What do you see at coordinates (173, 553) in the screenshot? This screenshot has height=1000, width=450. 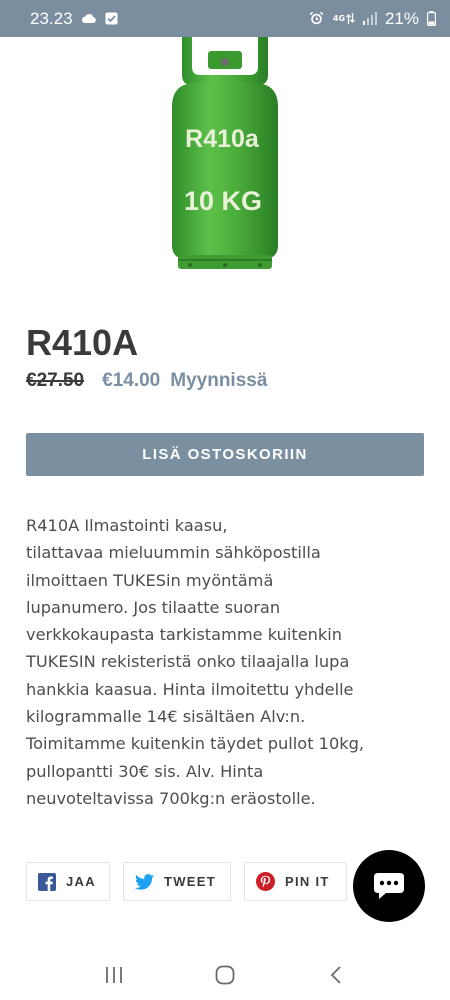 I see `description-line: tilattavaa mieluummin sähköpostilla` at bounding box center [173, 553].